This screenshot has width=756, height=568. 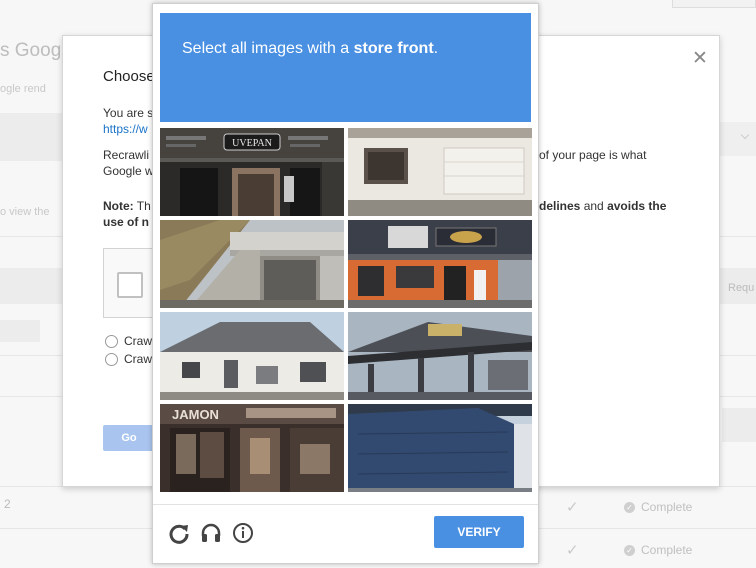 I want to click on instruction-suffix: ., so click(x=436, y=48).